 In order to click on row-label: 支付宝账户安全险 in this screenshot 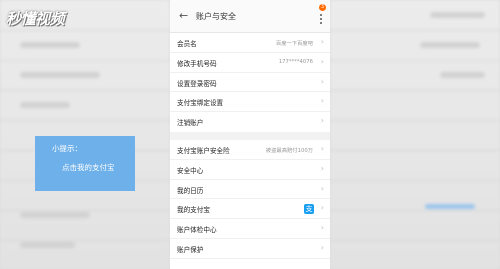, I will do `click(203, 150)`.